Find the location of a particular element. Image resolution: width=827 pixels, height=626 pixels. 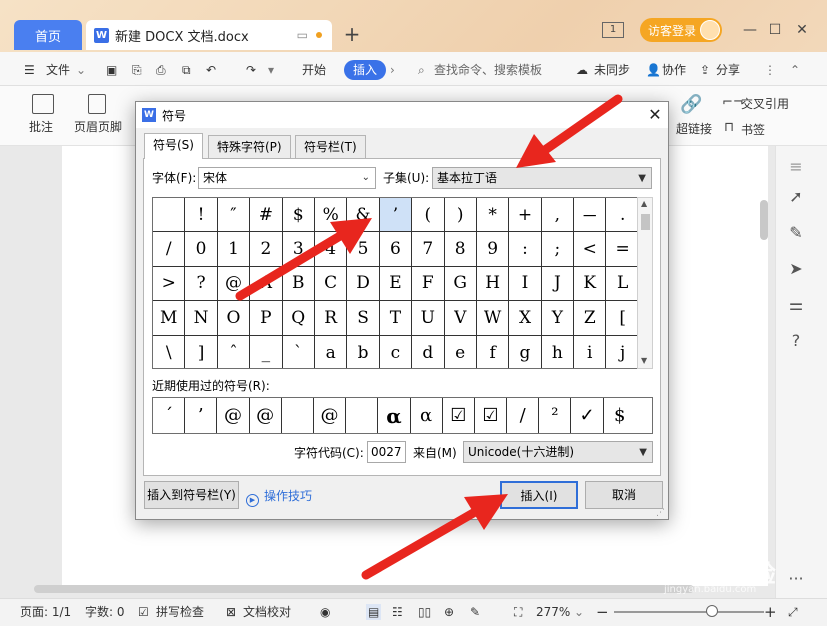

symbol-cell: > is located at coordinates (169, 284).